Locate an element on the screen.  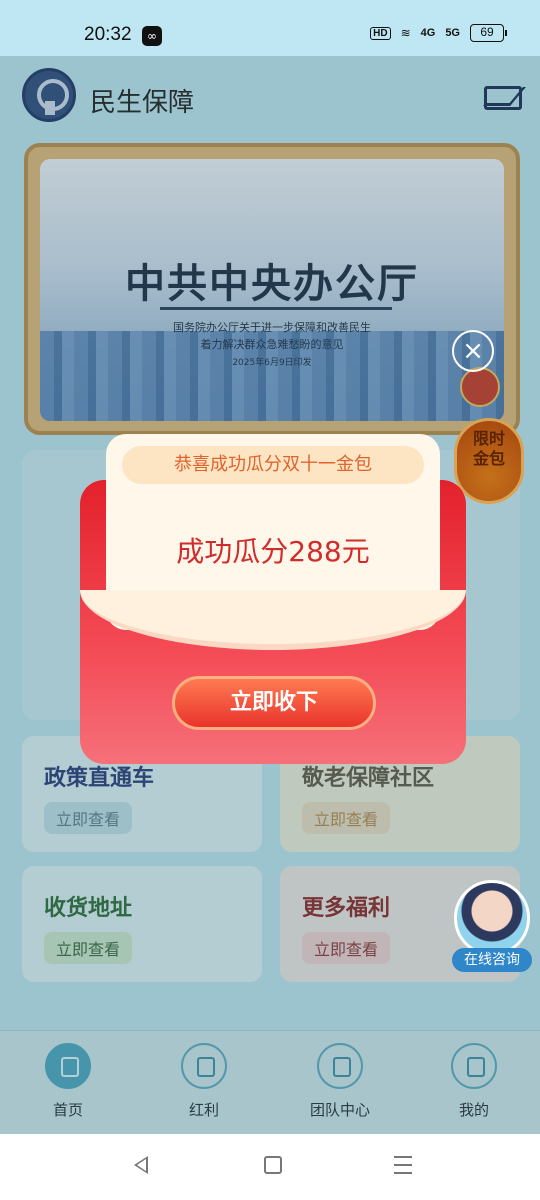
recent-apps-icon is located at coordinates (403, 1165).